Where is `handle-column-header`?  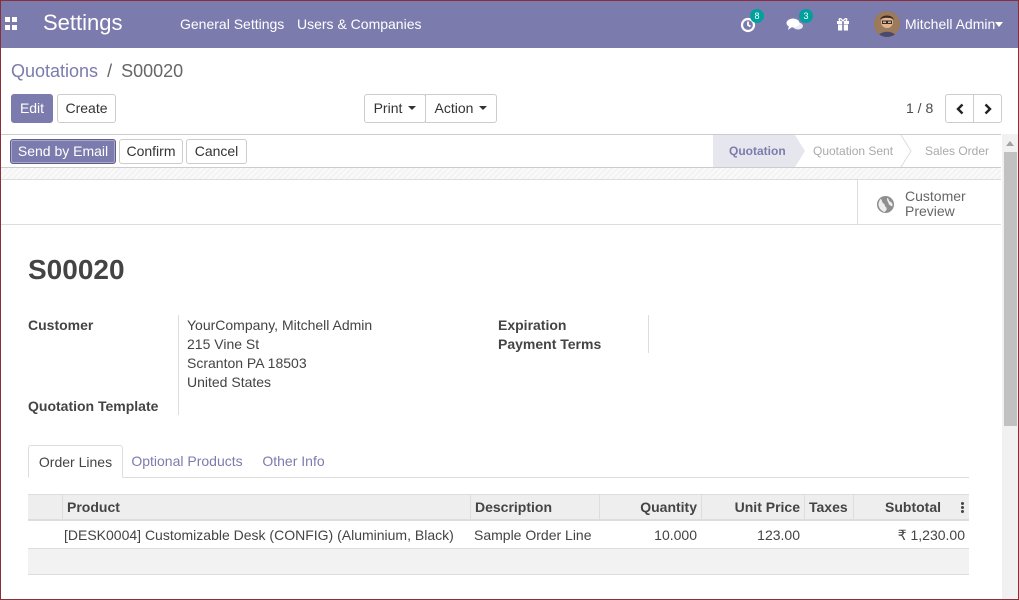
handle-column-header is located at coordinates (45, 508).